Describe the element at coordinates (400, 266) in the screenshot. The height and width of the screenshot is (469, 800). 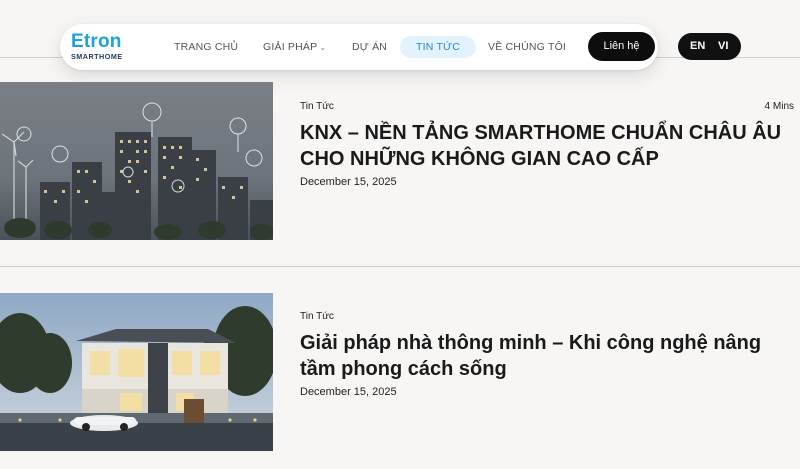
I see `article-divider` at that location.